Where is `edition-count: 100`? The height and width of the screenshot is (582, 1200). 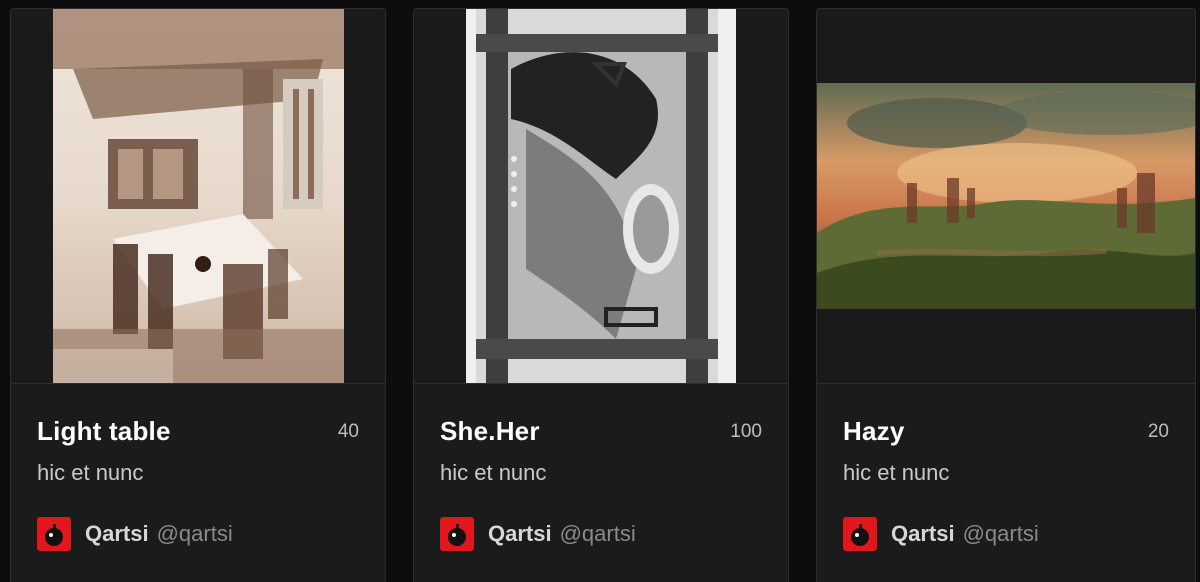
edition-count: 100 is located at coordinates (746, 431).